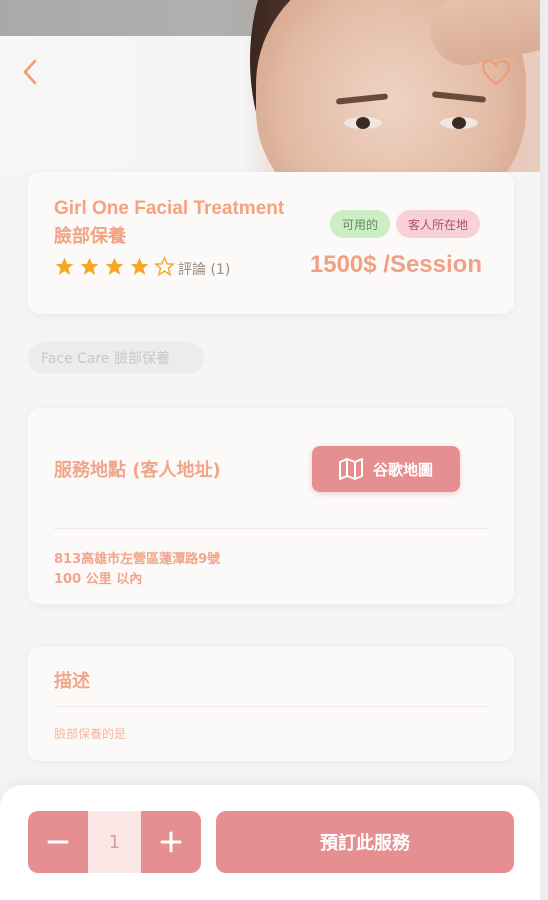 The width and height of the screenshot is (548, 900). I want to click on chevron-left-icon, so click(30, 72).